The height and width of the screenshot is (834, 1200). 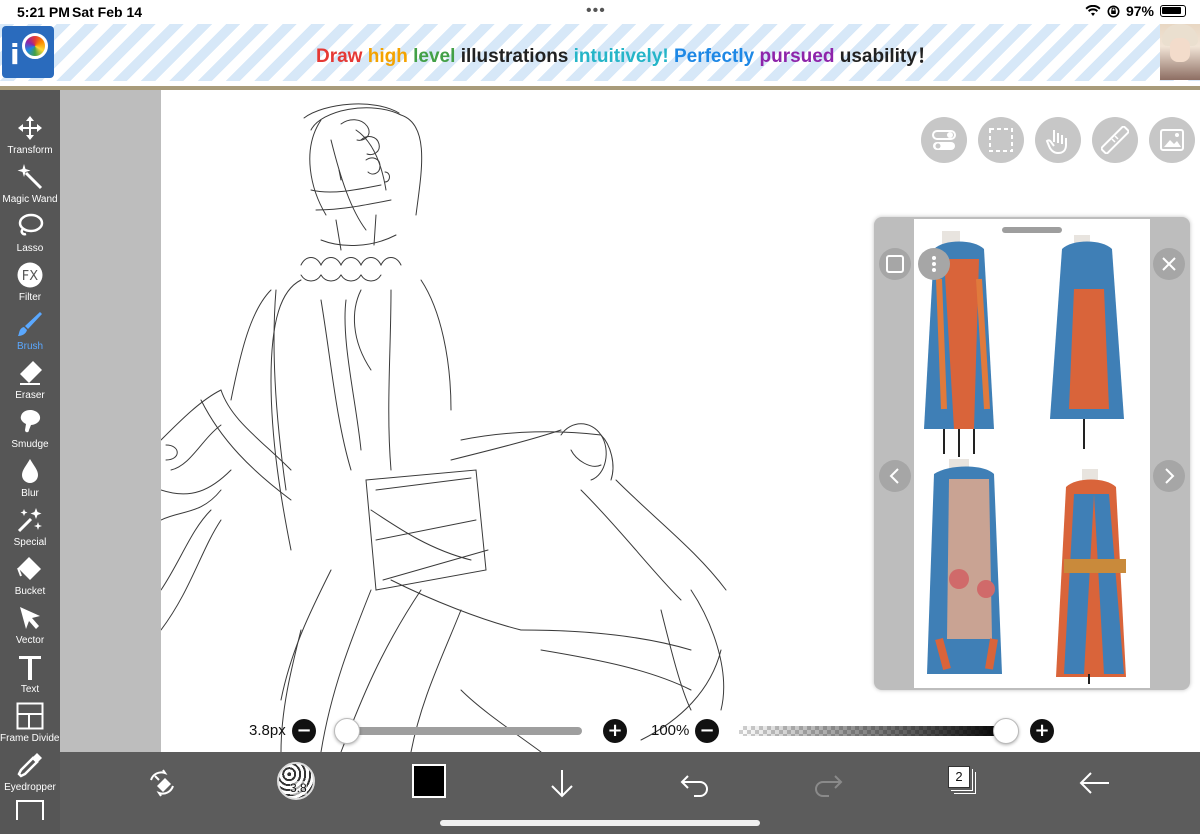 I want to click on tool-label: Smudge, so click(x=30, y=444).